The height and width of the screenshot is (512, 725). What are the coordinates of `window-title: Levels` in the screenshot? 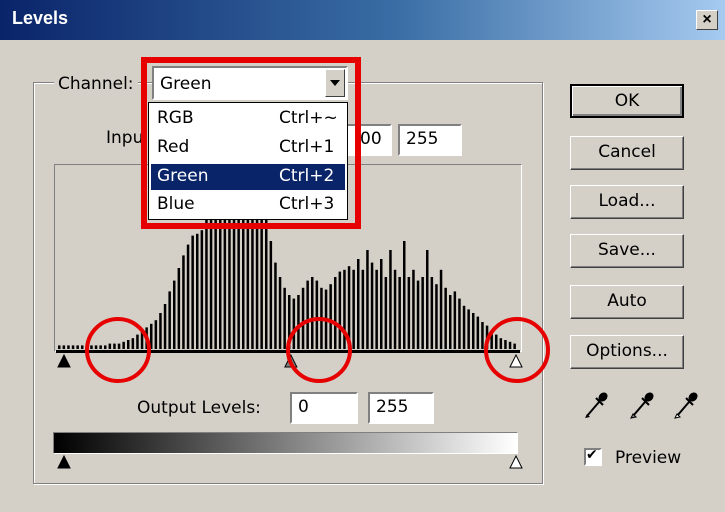 It's located at (40, 18).